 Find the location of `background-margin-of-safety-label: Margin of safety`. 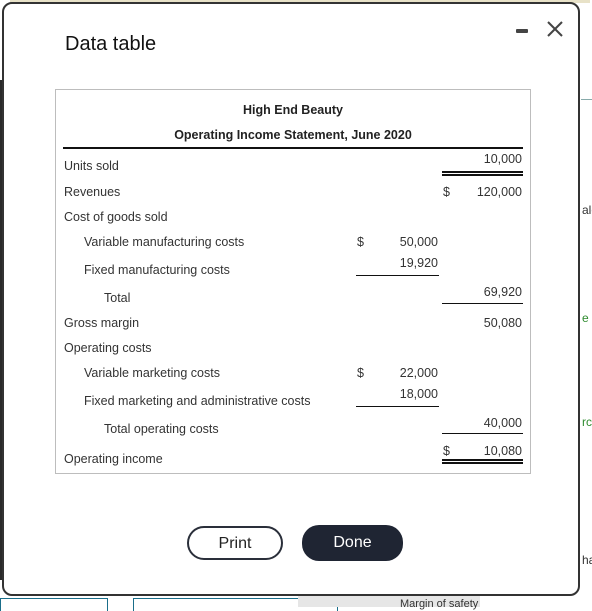

background-margin-of-safety-label: Margin of safety is located at coordinates (439, 604).